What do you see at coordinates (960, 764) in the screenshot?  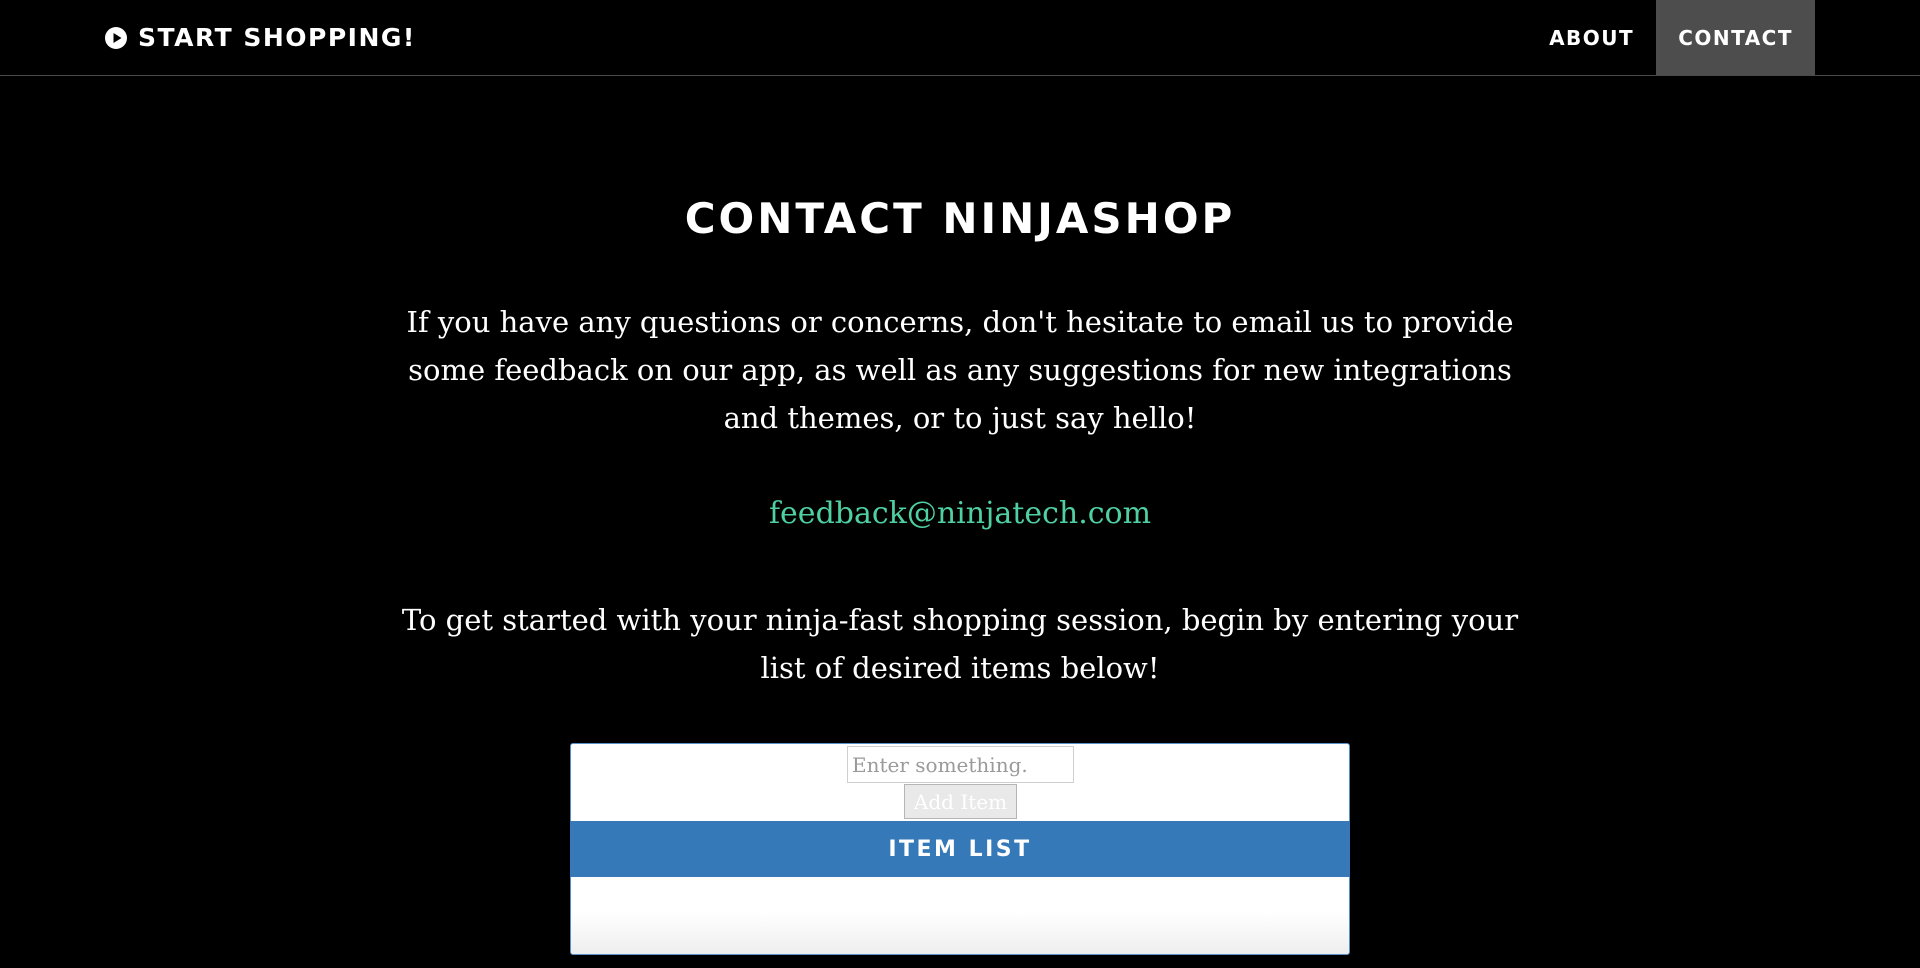 I see `item-input` at bounding box center [960, 764].